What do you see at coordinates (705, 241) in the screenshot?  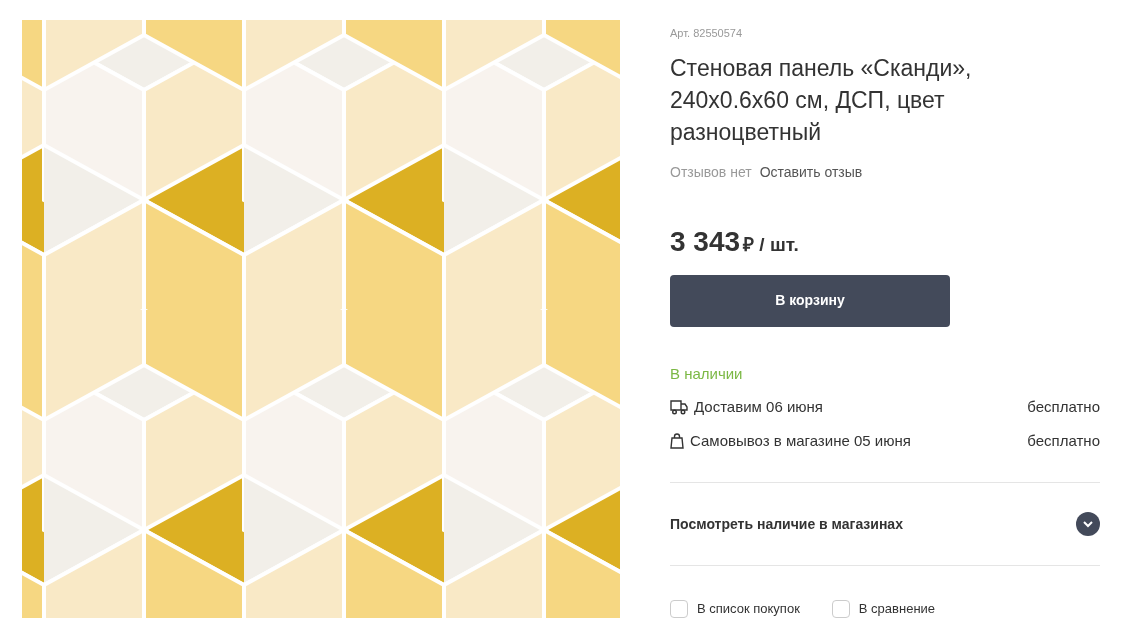 I see `price: 3 343` at bounding box center [705, 241].